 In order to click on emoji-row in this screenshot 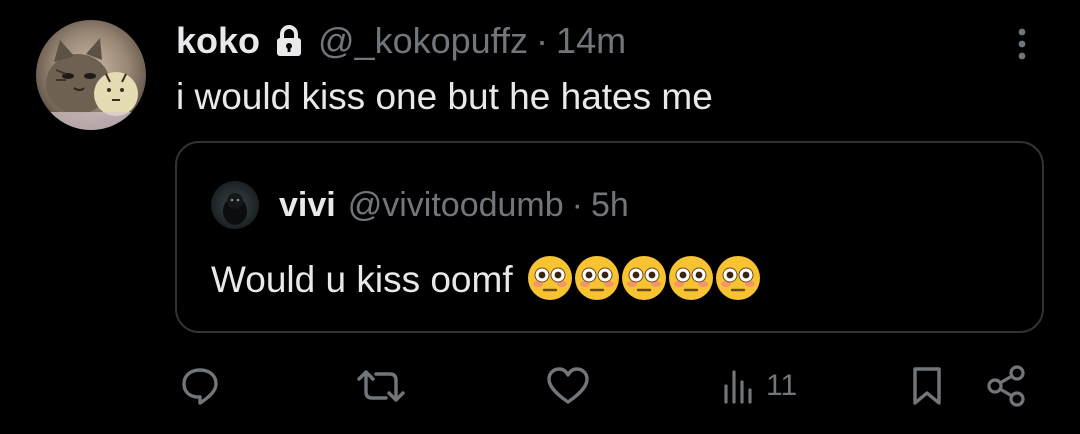, I will do `click(644, 280)`.